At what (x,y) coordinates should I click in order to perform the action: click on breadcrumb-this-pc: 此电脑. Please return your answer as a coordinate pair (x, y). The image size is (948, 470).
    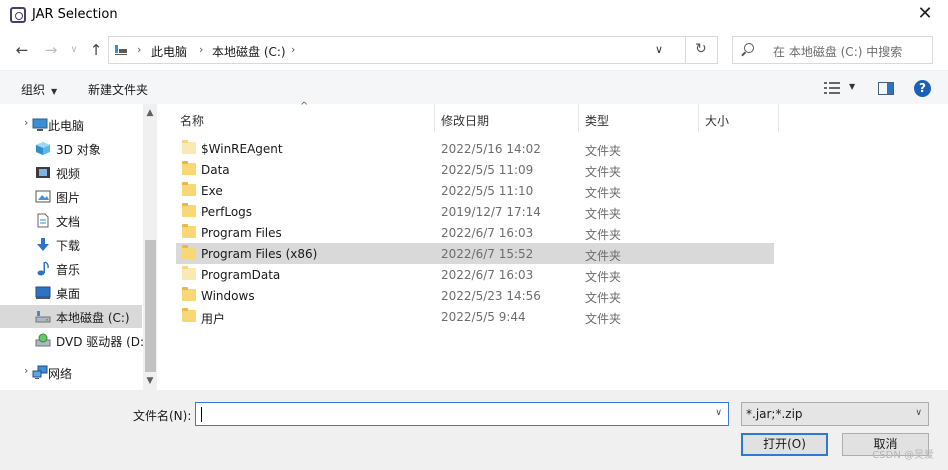
    Looking at the image, I should click on (169, 51).